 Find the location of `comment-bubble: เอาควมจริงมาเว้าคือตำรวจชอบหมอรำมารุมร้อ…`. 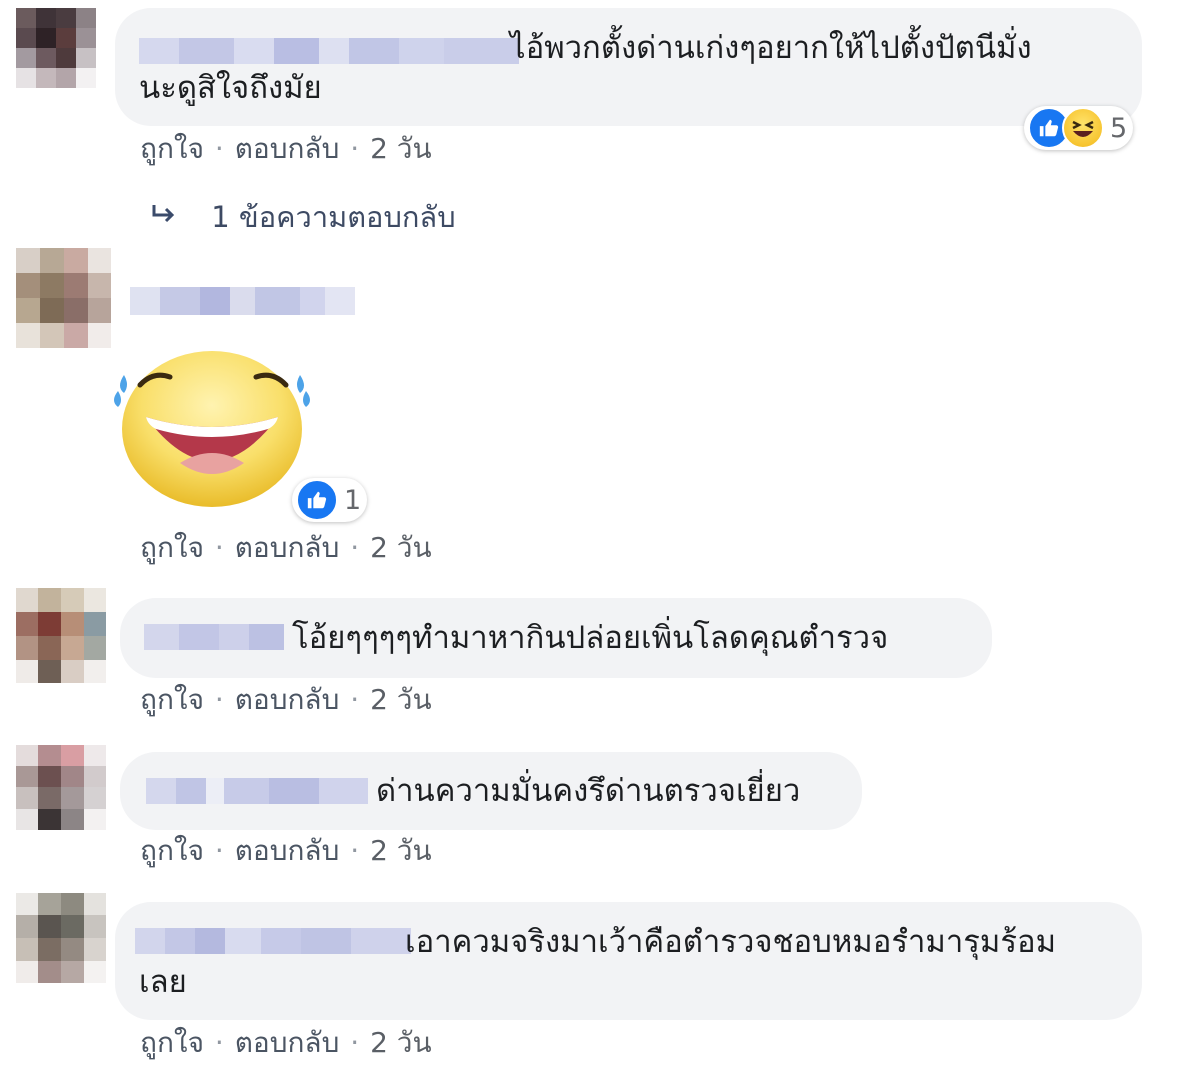

comment-bubble: เอาควมจริงมาเว้าคือตำรวจชอบหมอรำมารุมร้อ… is located at coordinates (628, 961).